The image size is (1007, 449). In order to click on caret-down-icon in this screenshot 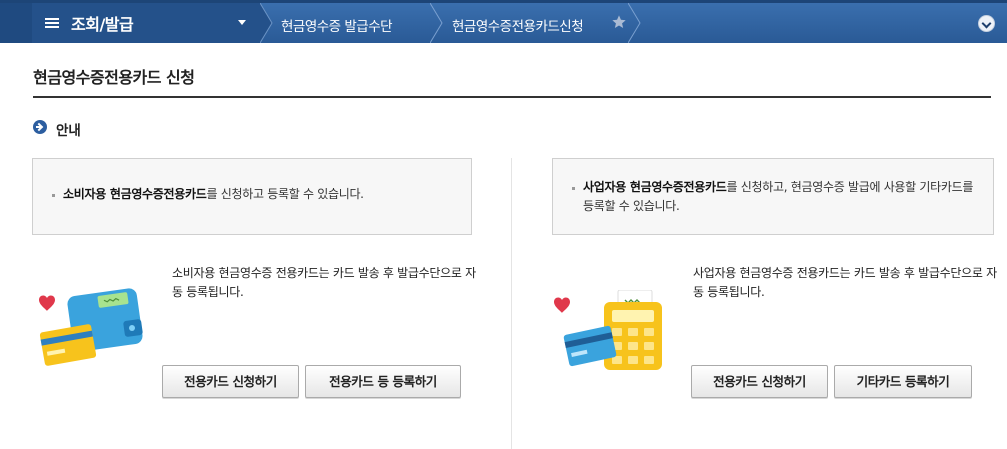, I will do `click(242, 22)`.